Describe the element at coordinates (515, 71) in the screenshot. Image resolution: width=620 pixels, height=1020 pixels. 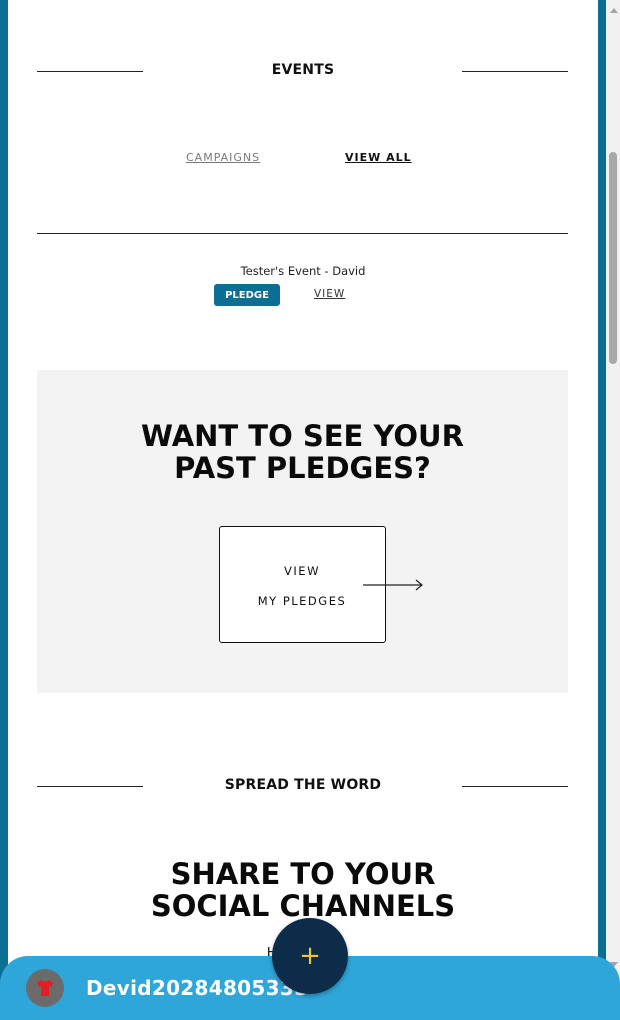
I see `divider-right` at that location.